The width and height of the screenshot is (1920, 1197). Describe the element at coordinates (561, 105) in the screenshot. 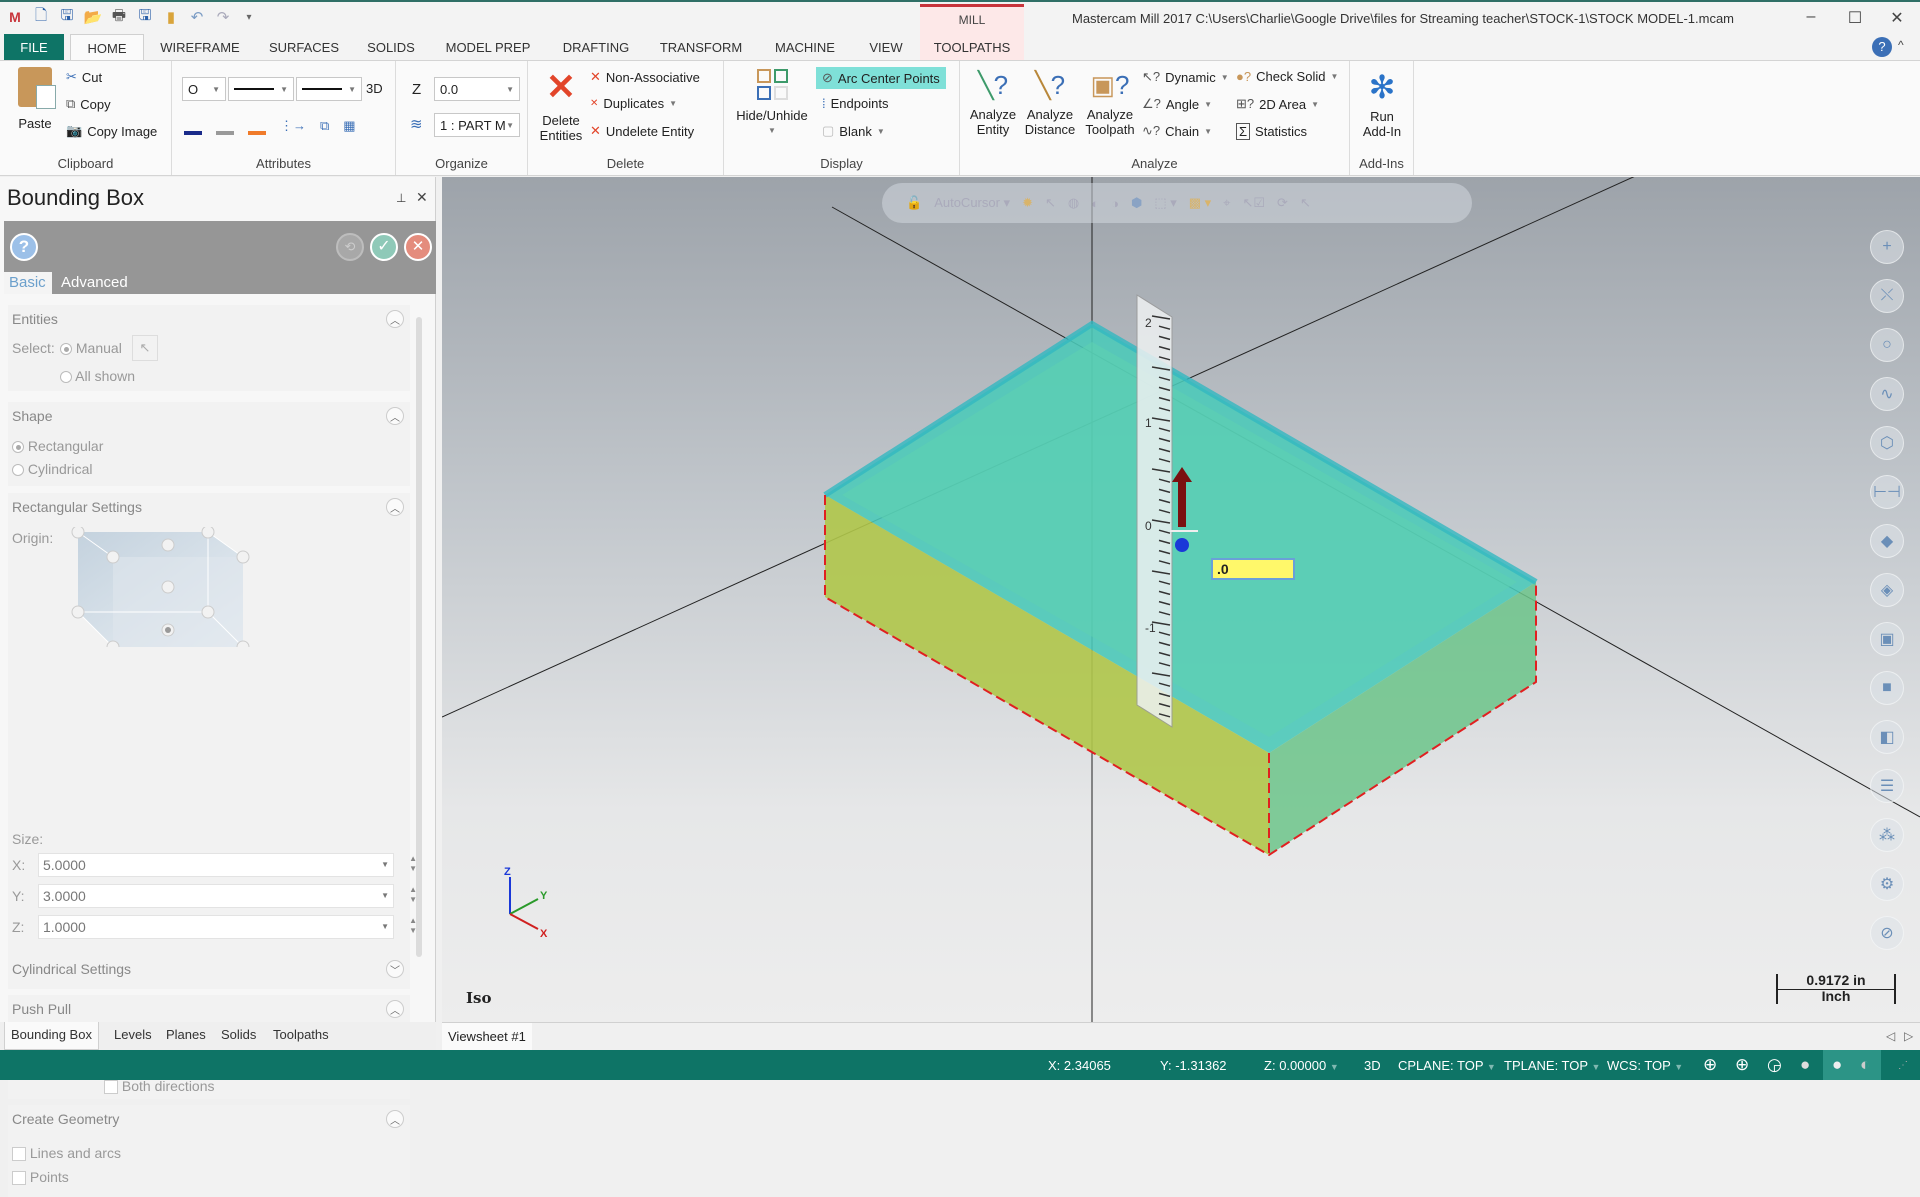

I see `delete-entities-button: ✕ Delete Entities` at that location.